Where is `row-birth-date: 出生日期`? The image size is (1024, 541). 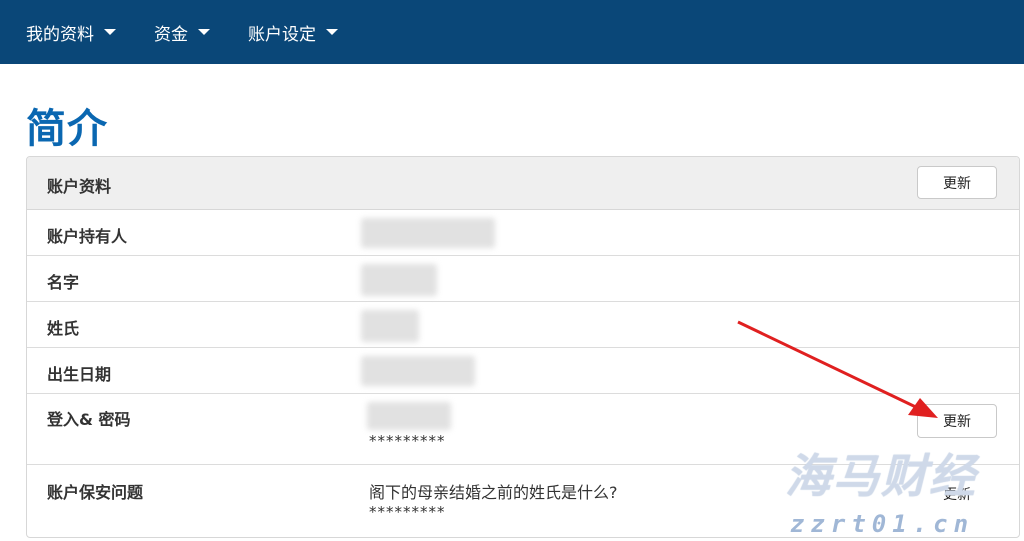
row-birth-date: 出生日期 is located at coordinates (523, 371).